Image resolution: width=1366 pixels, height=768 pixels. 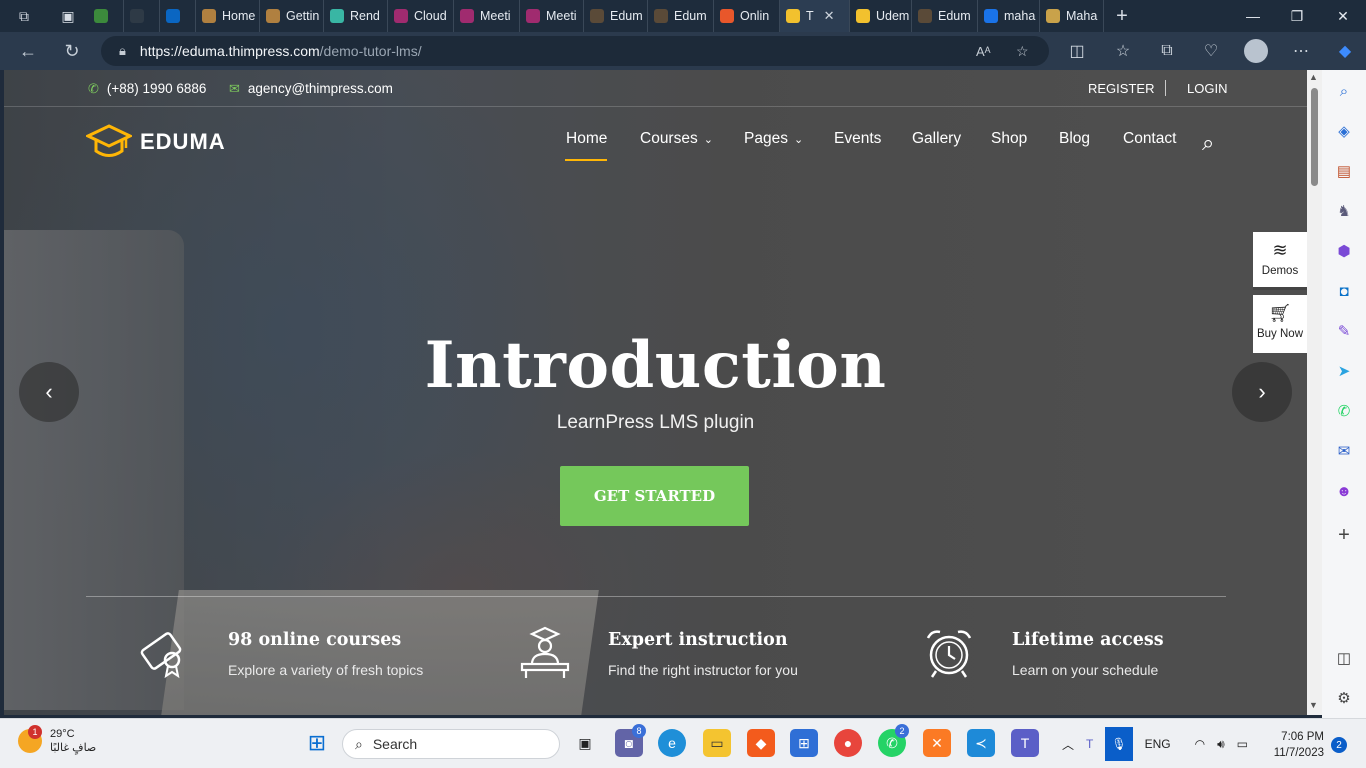 I want to click on nav-blog: Blog, so click(x=1074, y=139).